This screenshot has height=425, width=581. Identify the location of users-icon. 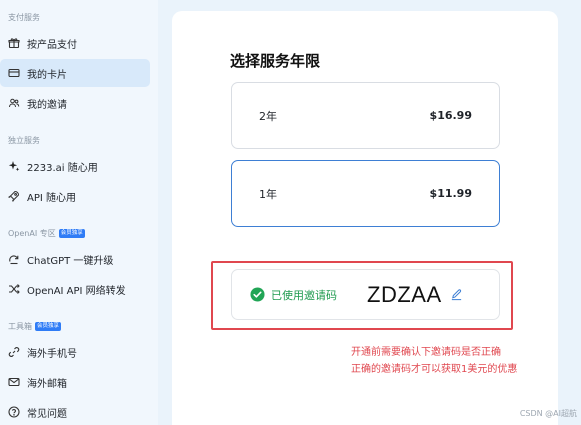
(14, 103).